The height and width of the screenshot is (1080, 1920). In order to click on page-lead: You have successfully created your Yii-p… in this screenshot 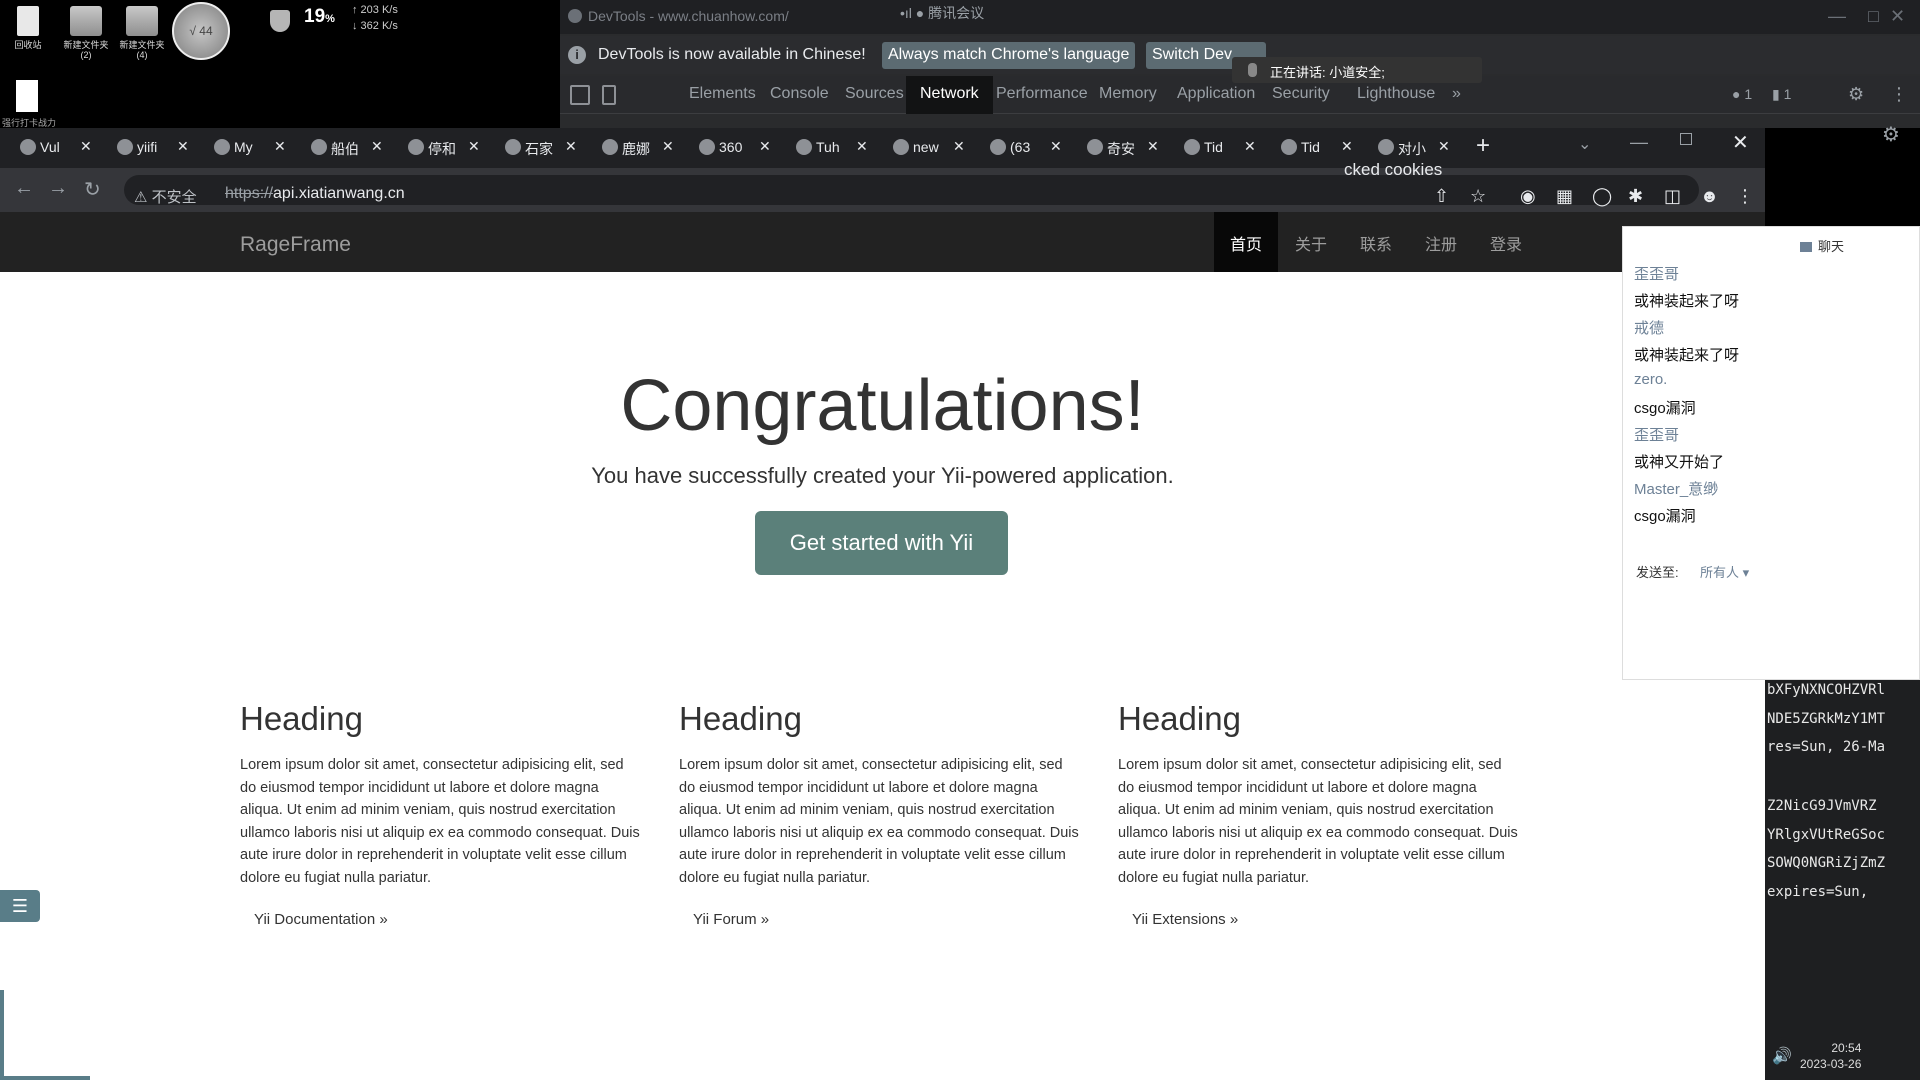, I will do `click(882, 475)`.